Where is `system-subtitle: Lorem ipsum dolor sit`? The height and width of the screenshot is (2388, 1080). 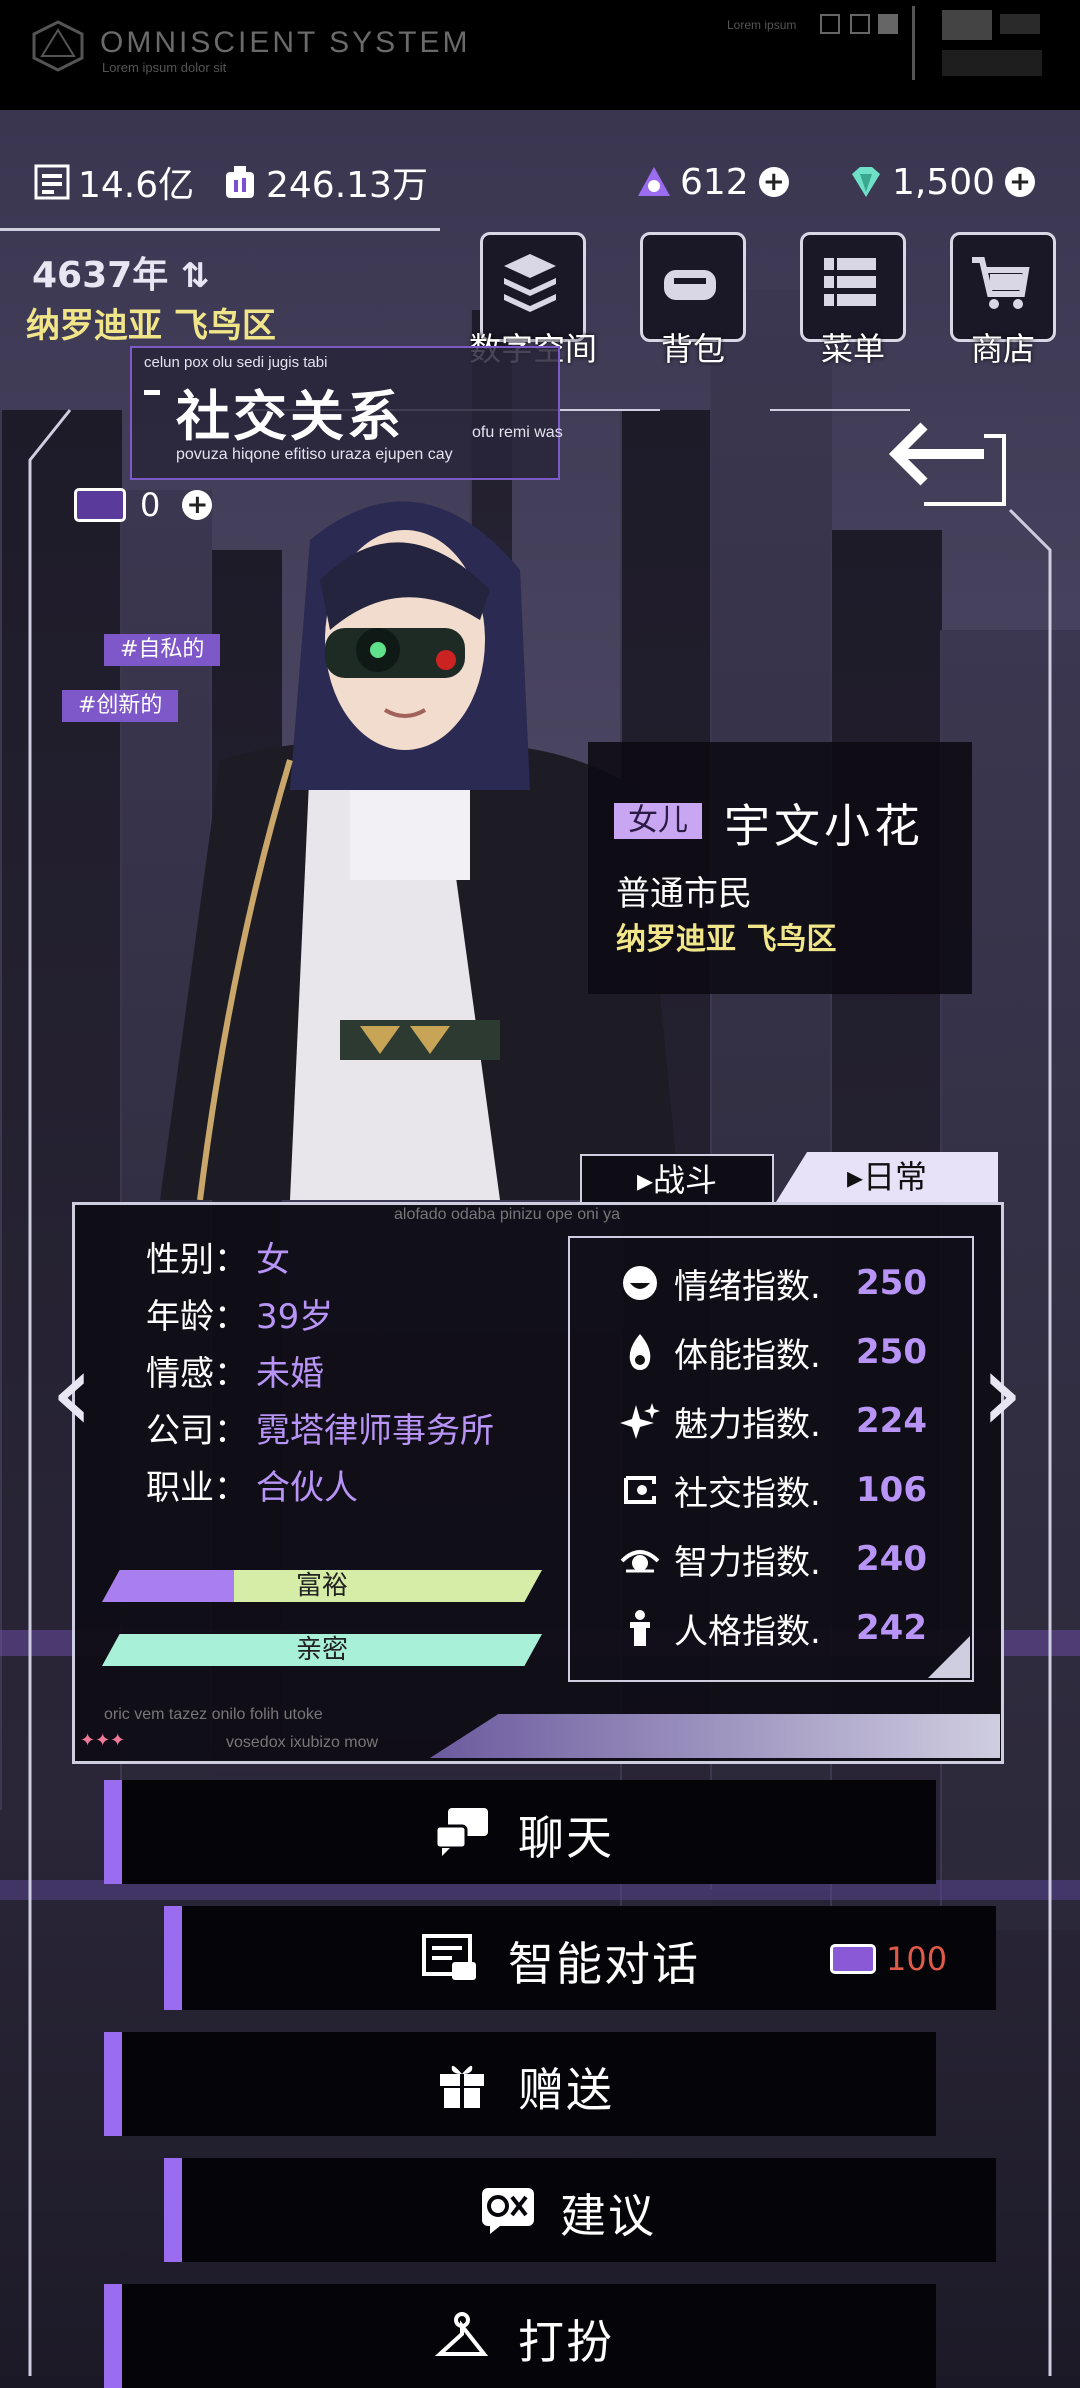 system-subtitle: Lorem ipsum dolor sit is located at coordinates (164, 67).